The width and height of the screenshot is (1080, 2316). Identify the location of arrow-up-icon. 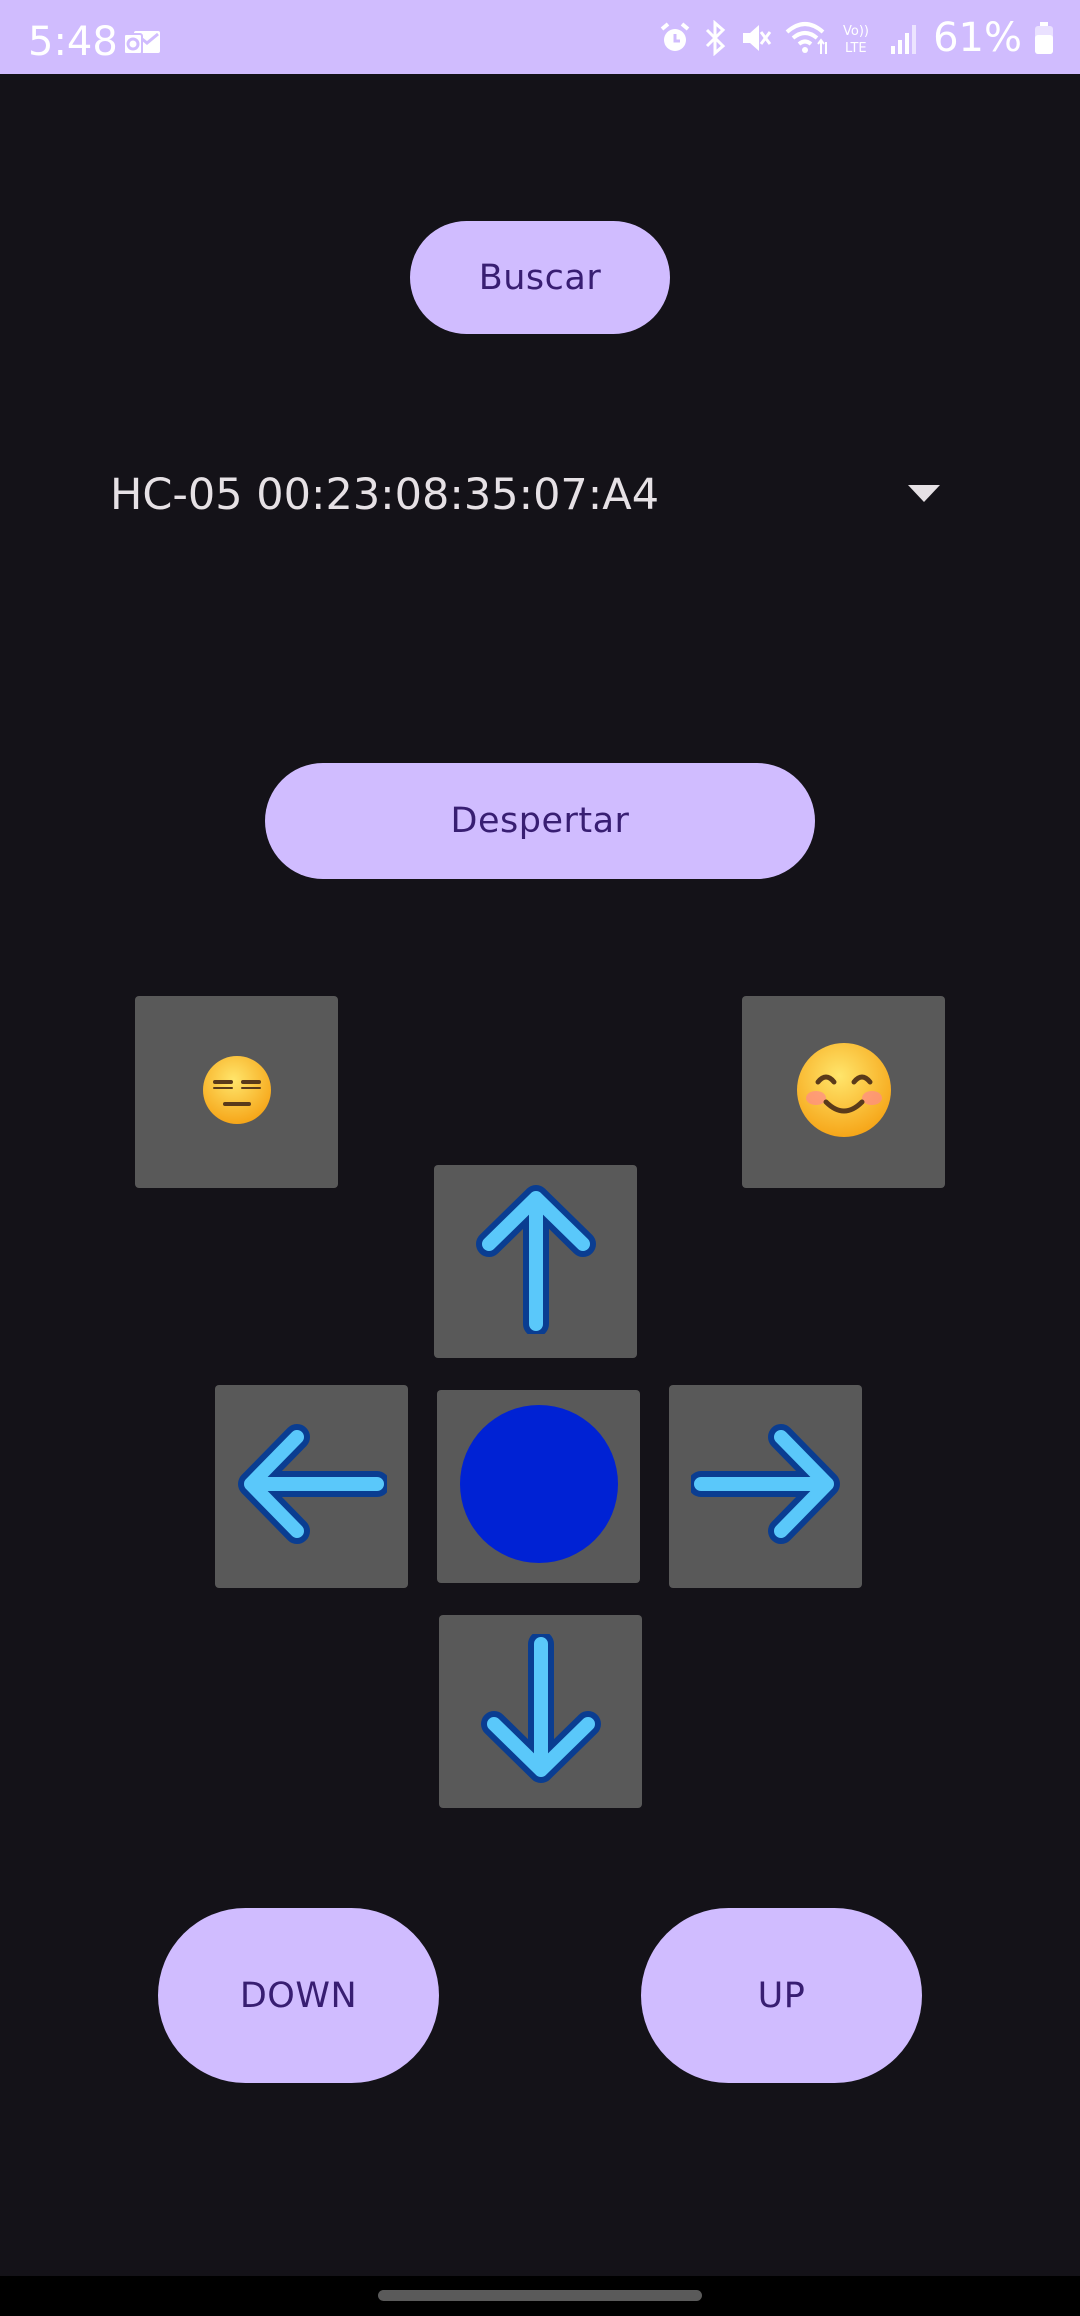
(536, 1261).